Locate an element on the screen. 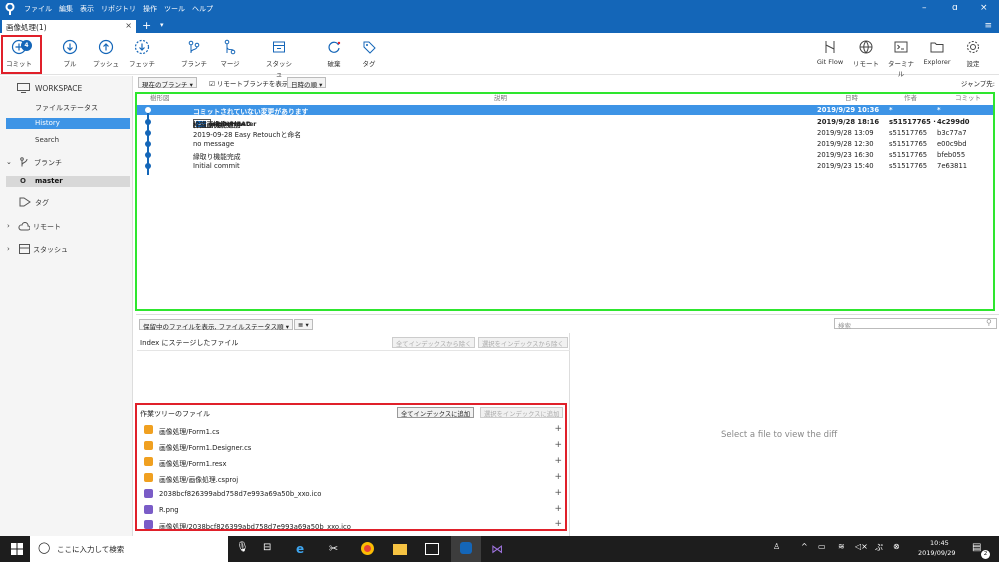  sidebar is located at coordinates (66, 306).